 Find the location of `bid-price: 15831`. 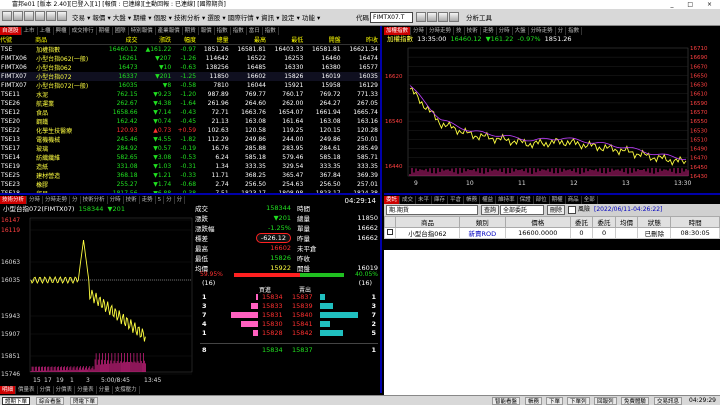

bid-price: 15831 is located at coordinates (272, 315).